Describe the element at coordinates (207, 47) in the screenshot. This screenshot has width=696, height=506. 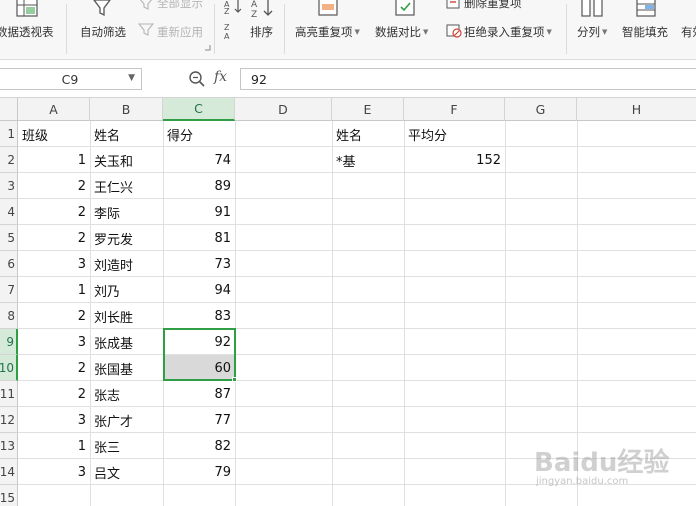
I see `dialog-launcher-icon` at that location.